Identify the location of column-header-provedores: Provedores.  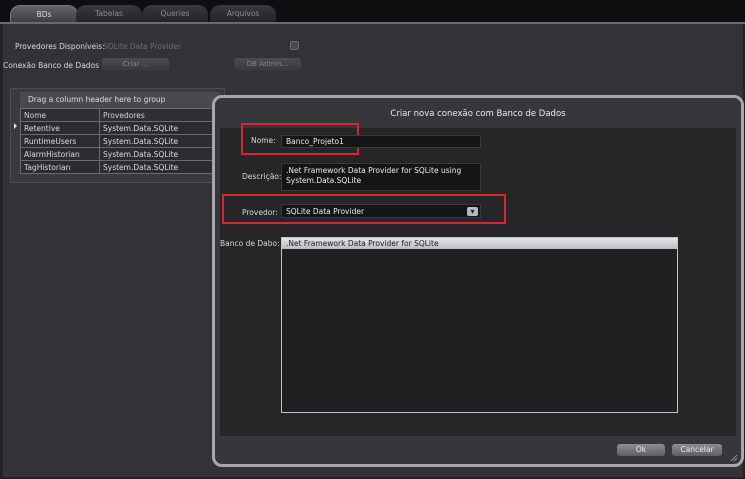
(162, 115).